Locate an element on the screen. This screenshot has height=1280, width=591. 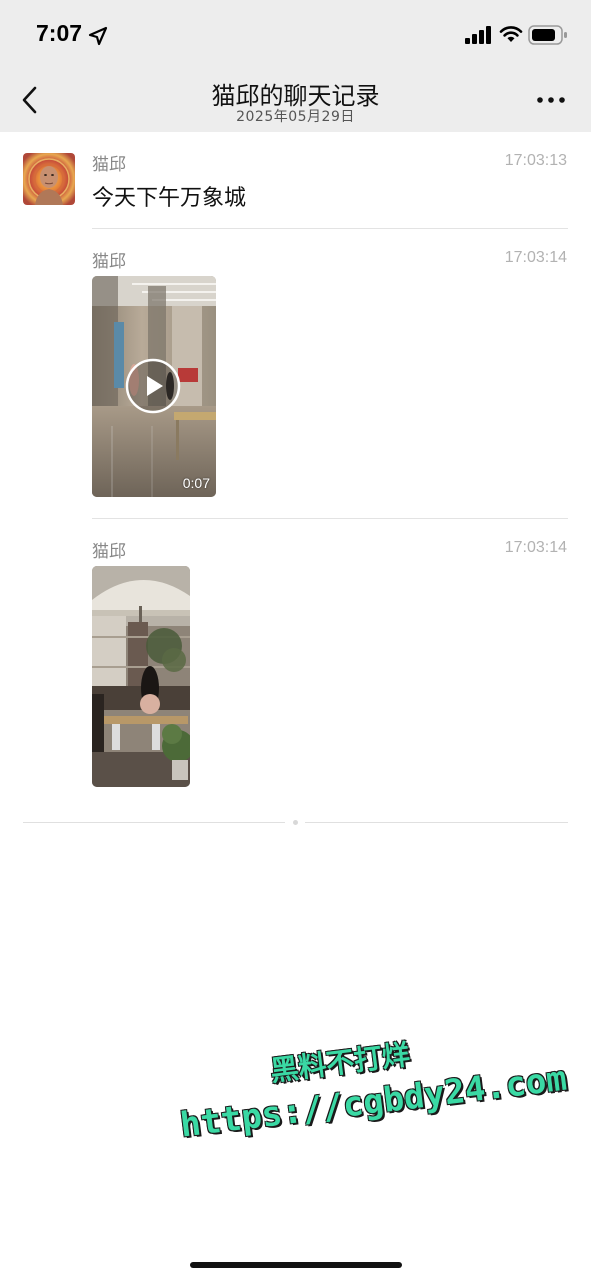
more-dots-icon is located at coordinates (551, 100).